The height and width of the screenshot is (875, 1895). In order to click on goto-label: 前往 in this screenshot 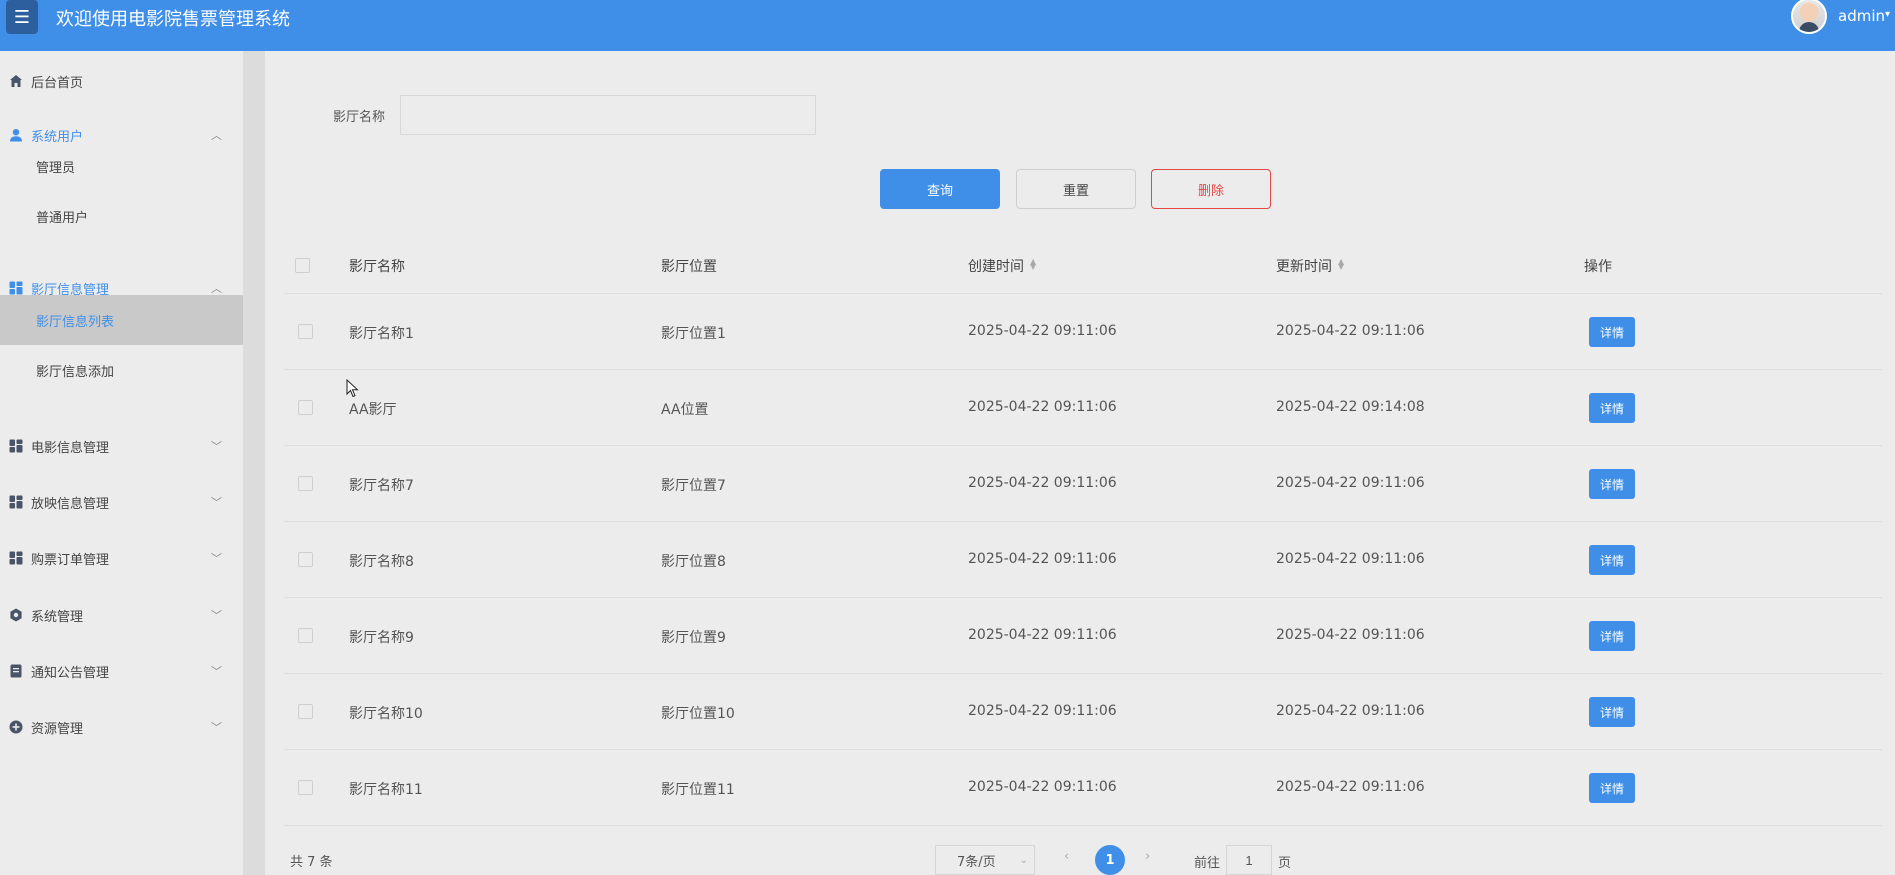, I will do `click(1207, 863)`.